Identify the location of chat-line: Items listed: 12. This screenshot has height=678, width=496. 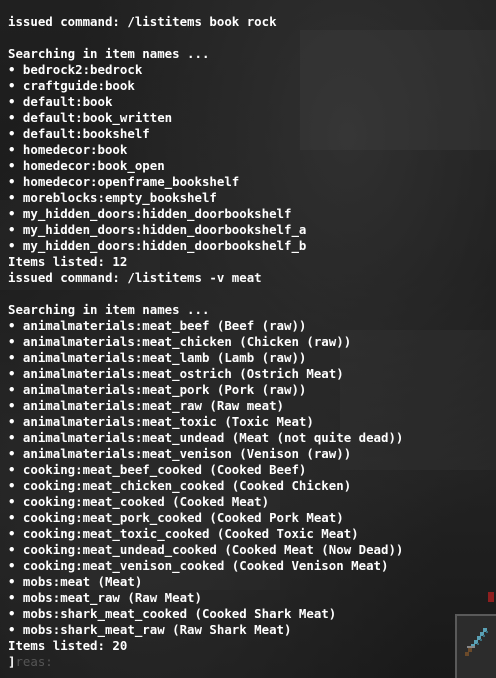
(68, 261).